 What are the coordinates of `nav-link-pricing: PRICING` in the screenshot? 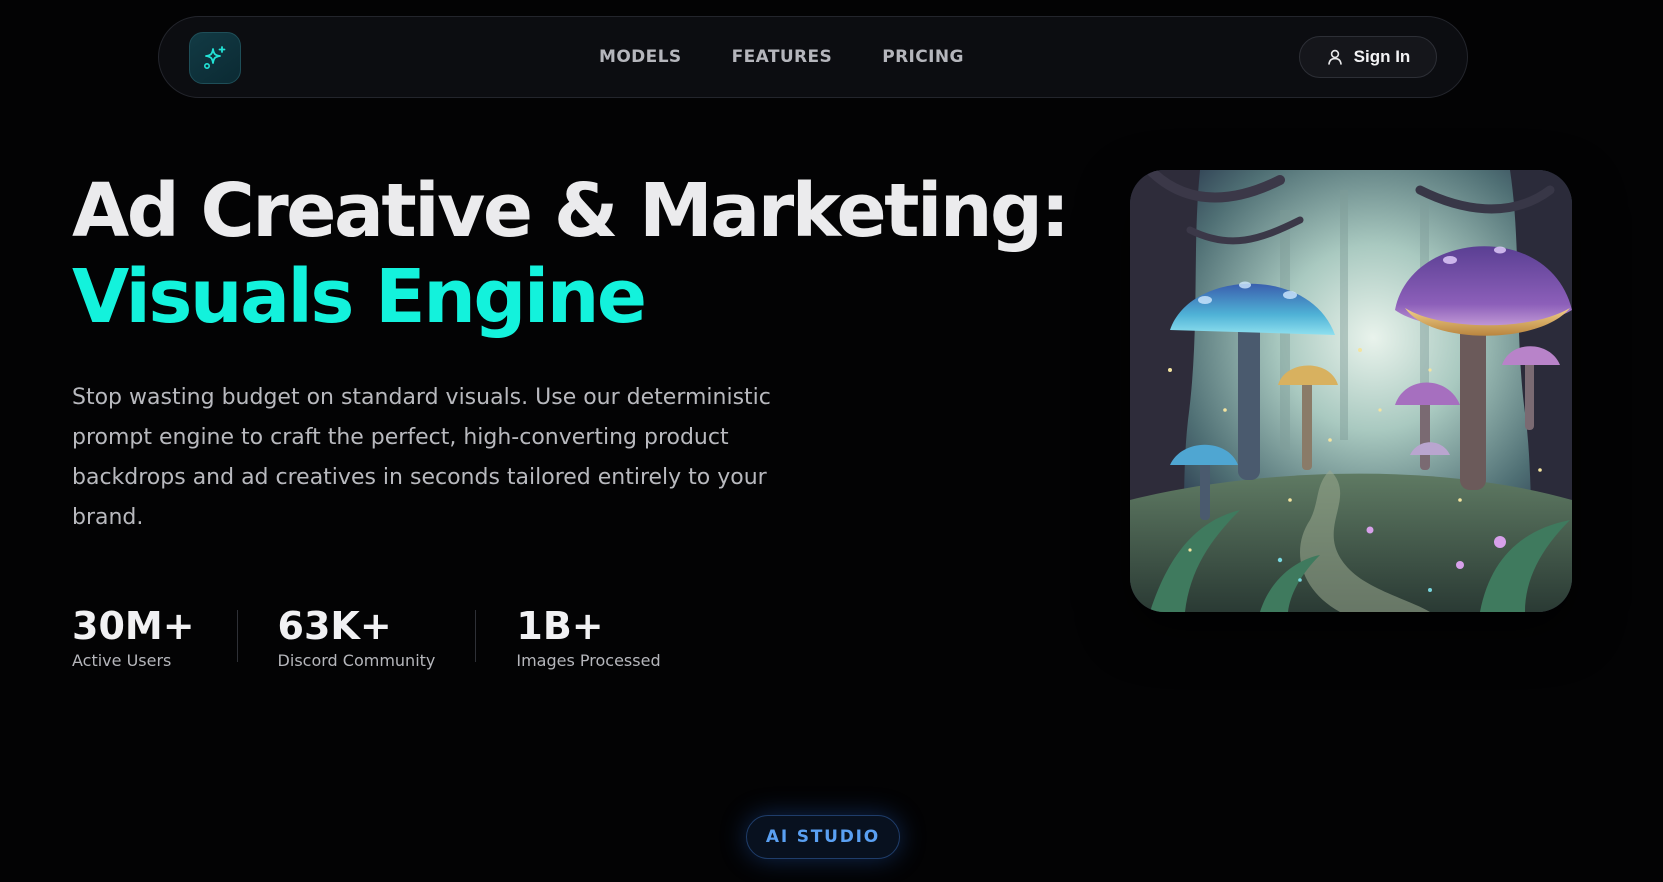 It's located at (923, 57).